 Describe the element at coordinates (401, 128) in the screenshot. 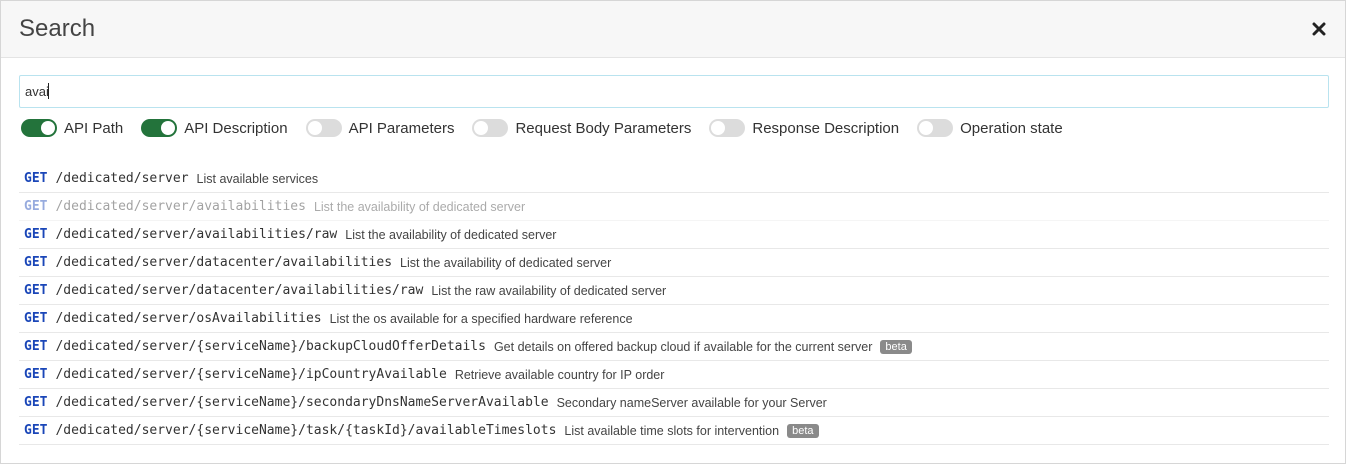

I see `toggle-label: API Parameters` at that location.